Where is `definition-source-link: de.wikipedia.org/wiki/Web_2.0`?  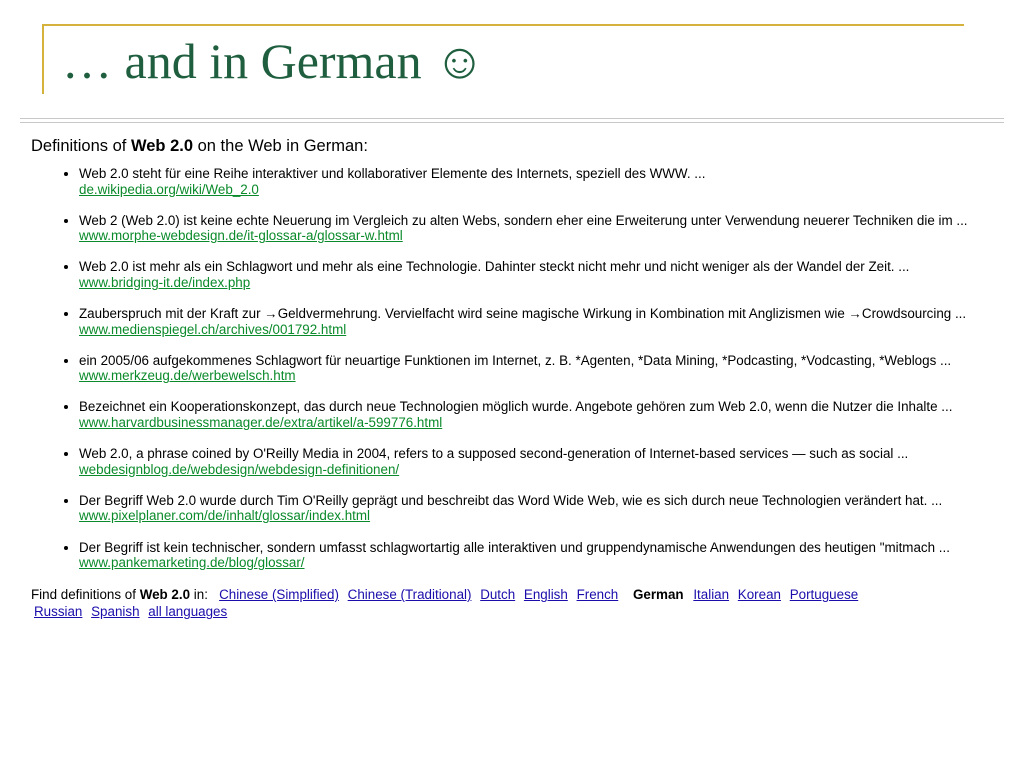 definition-source-link: de.wikipedia.org/wiki/Web_2.0 is located at coordinates (169, 189).